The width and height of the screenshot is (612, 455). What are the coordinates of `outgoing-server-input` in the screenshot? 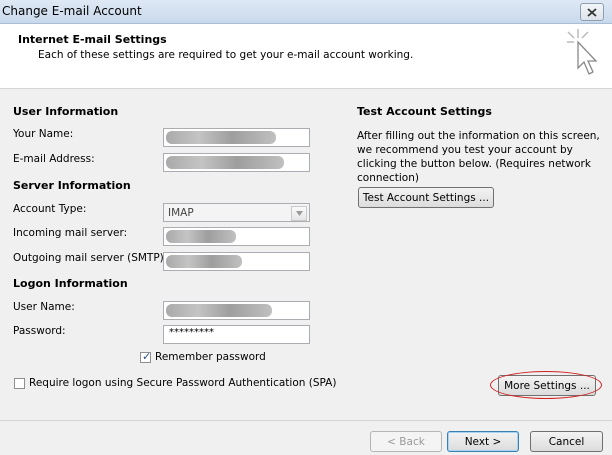 It's located at (236, 261).